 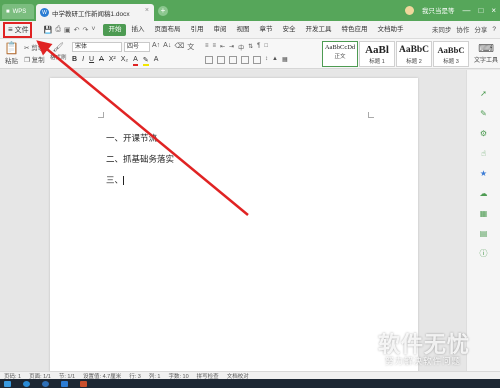 I want to click on minimize-icon: —, so click(x=466, y=10).